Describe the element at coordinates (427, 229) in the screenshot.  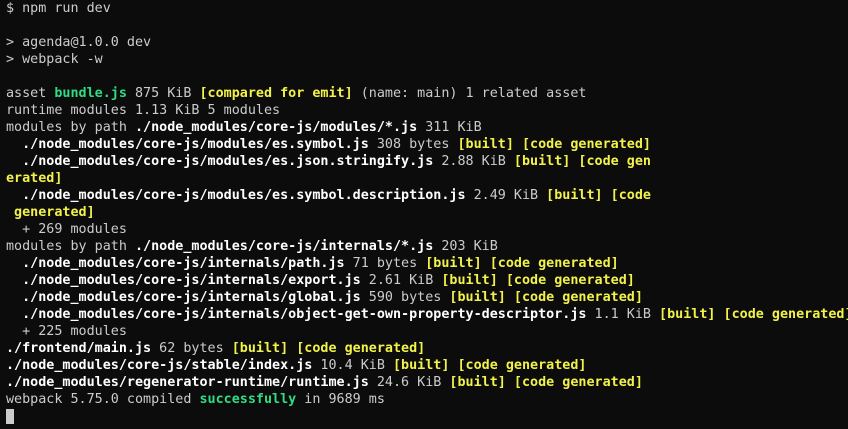
I see `terminal-line: + 269 modules` at that location.